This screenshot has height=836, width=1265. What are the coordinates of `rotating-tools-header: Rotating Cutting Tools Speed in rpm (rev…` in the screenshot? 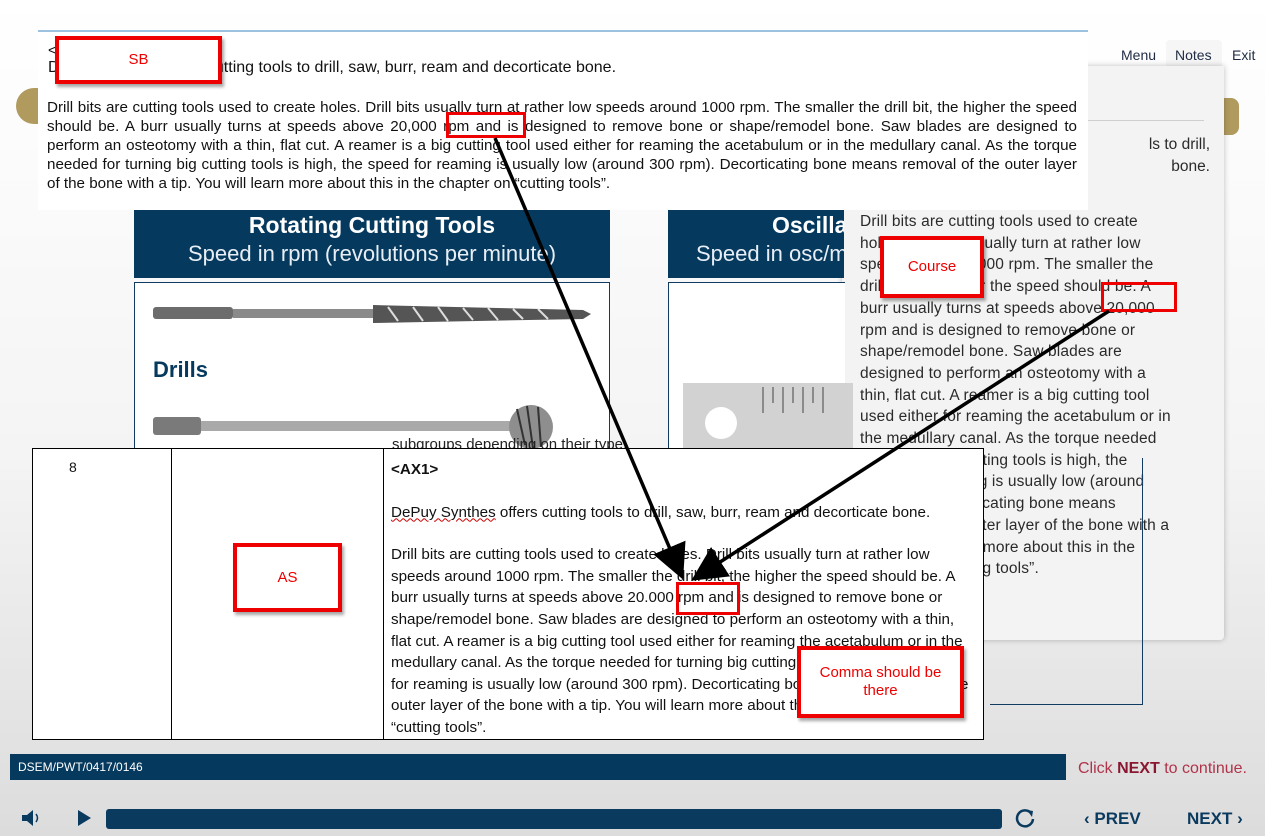 It's located at (372, 243).